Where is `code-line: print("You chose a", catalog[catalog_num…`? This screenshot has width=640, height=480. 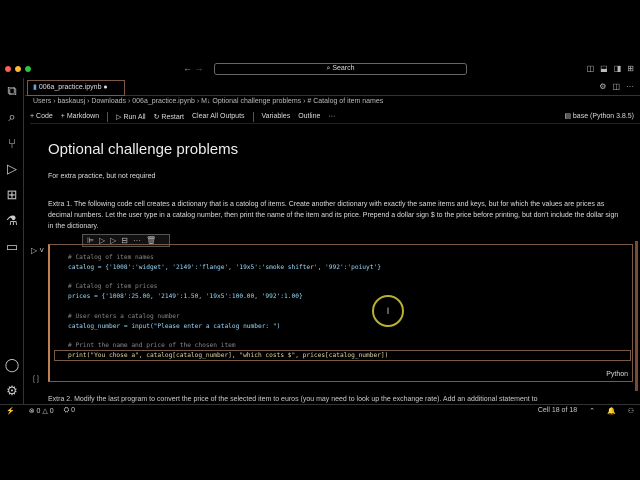
code-line: print("You chose a", catalog[catalog_num… is located at coordinates (228, 355).